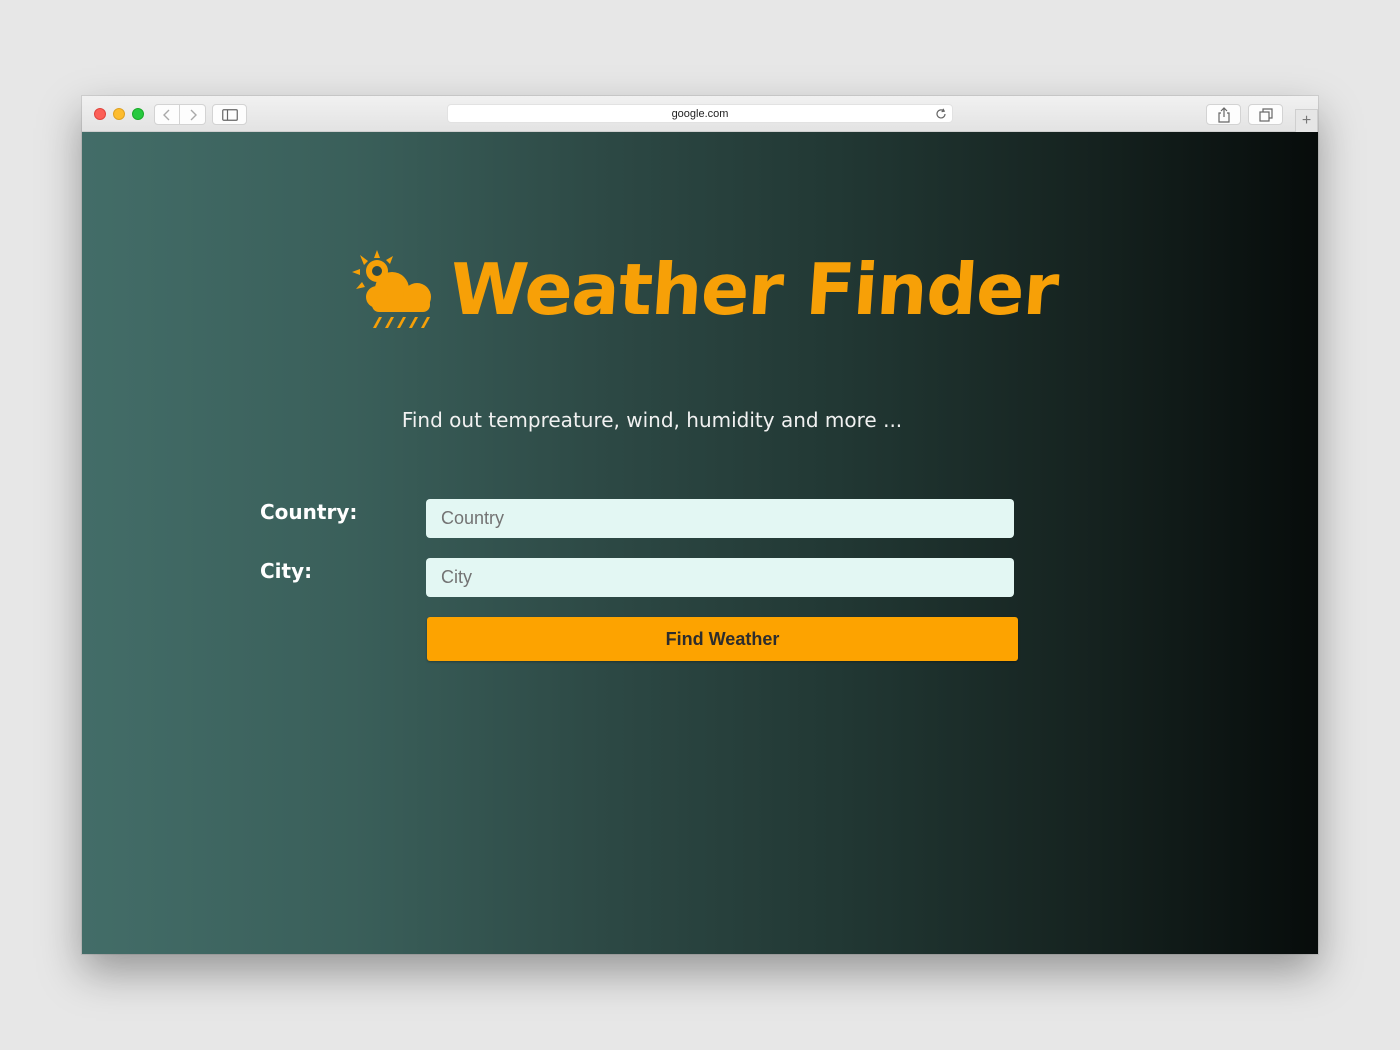 Image resolution: width=1400 pixels, height=1050 pixels. I want to click on sidebar-icon, so click(229, 114).